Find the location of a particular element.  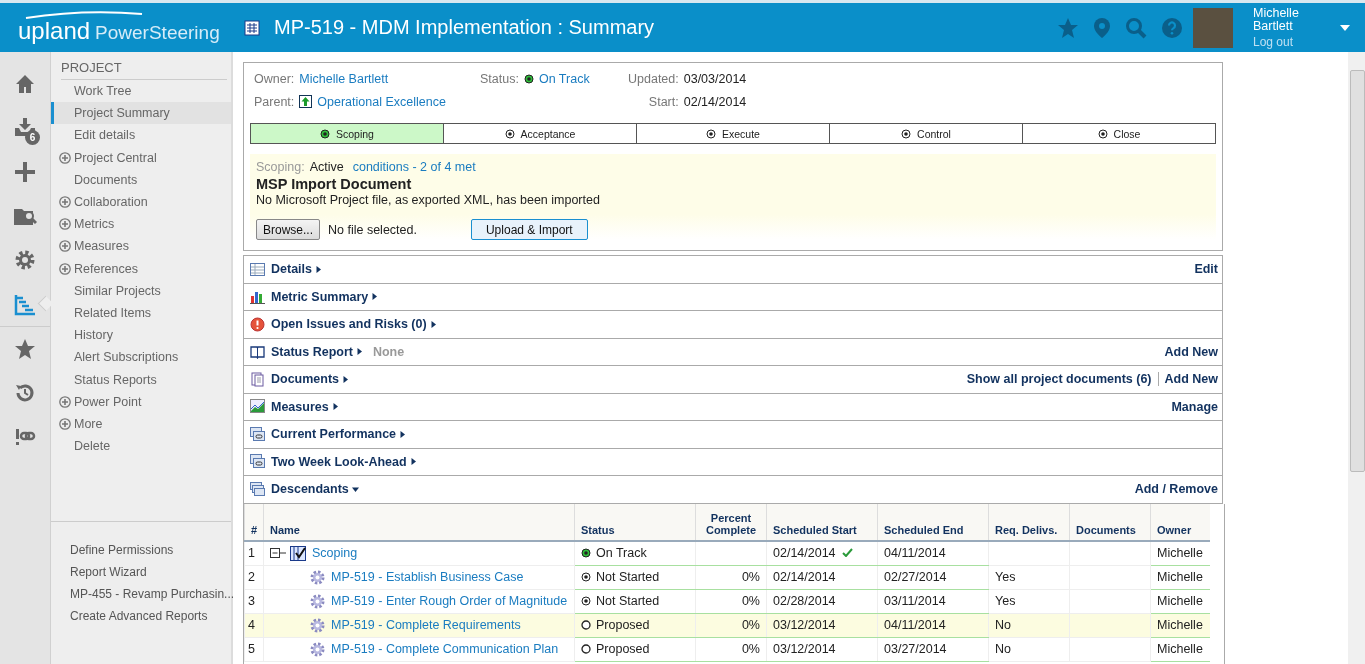

table-row: 5 MP-519 - Complete Communication Plan Proposed 0% 03/12/2014 03/27/2014 No Michelle is located at coordinates (727, 649).